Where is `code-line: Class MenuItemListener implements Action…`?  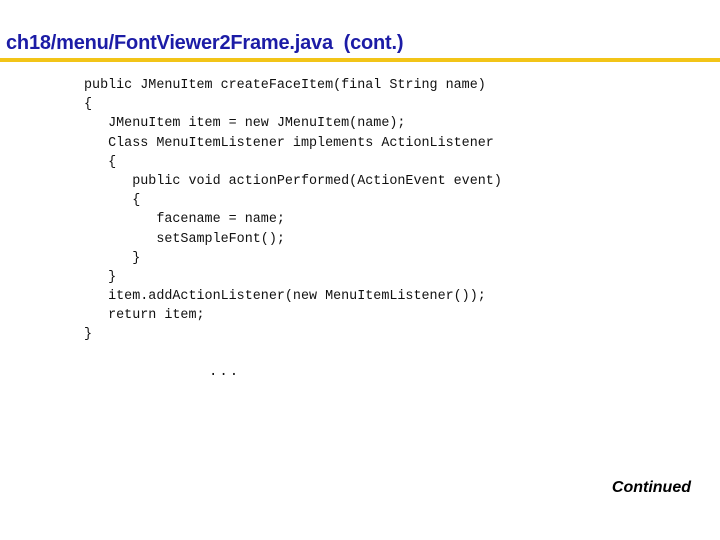 code-line: Class MenuItemListener implements Action… is located at coordinates (289, 143).